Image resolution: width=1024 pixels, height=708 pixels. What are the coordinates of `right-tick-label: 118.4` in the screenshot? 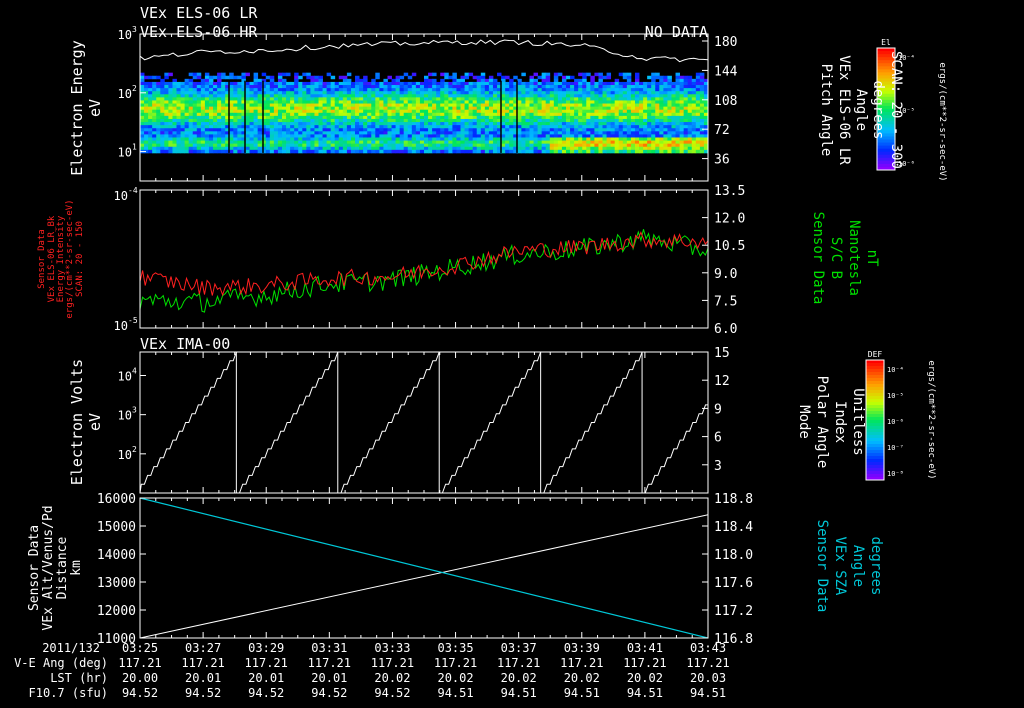 It's located at (733, 527).